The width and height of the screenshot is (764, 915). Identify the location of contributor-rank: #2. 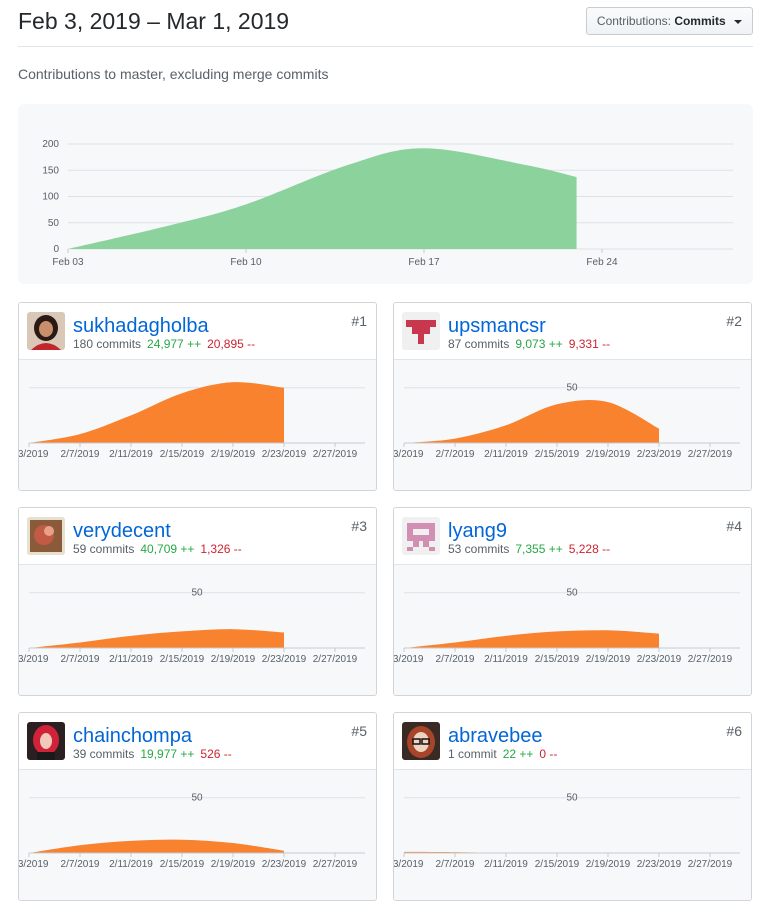
(734, 321).